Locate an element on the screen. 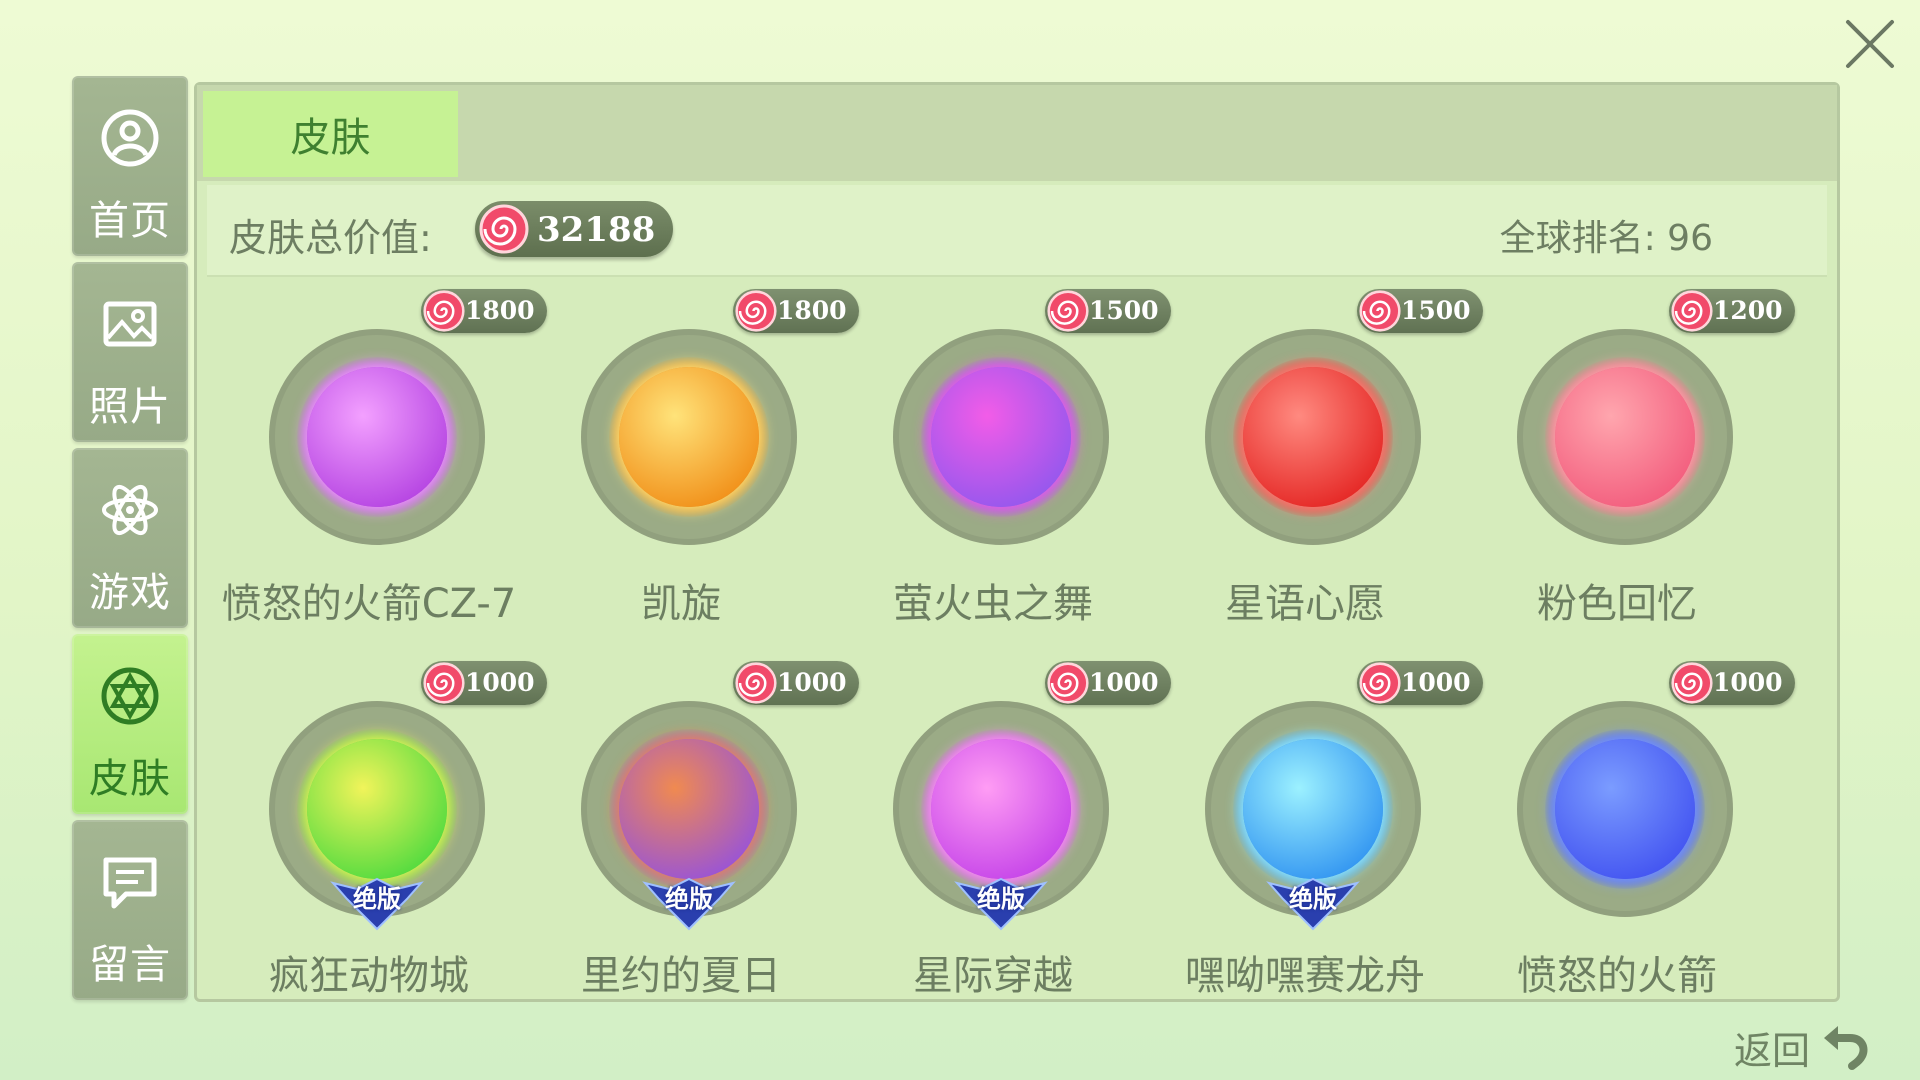 The height and width of the screenshot is (1080, 1920). close-icon is located at coordinates (1870, 44).